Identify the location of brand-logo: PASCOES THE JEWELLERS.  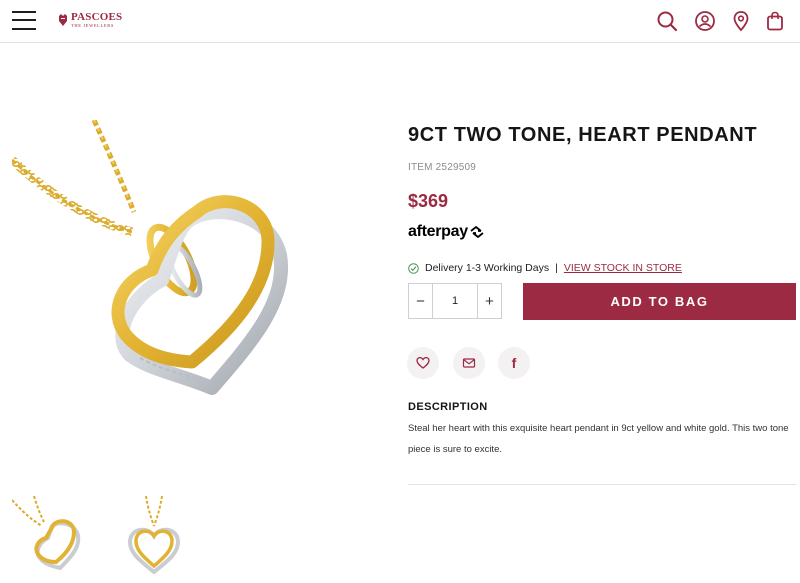
(90, 21).